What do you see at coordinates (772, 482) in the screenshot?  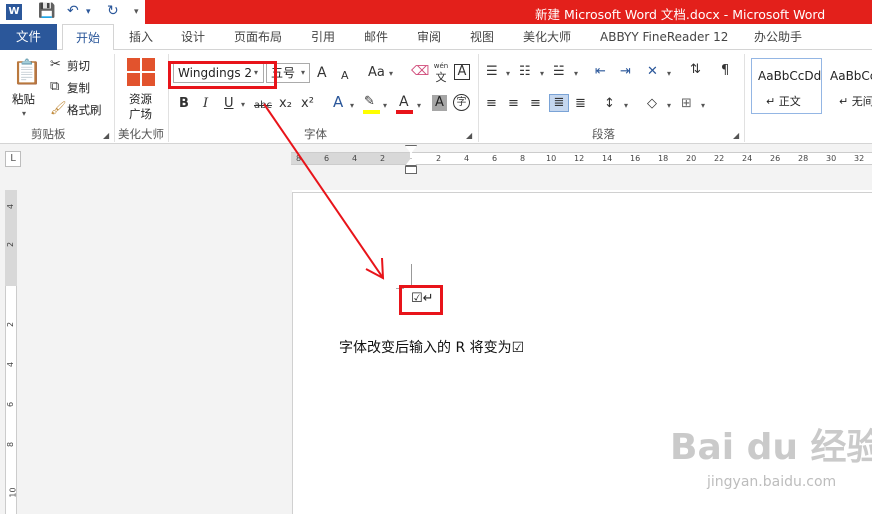 I see `baidu-watermark-url: jingyan.baidu.com` at bounding box center [772, 482].